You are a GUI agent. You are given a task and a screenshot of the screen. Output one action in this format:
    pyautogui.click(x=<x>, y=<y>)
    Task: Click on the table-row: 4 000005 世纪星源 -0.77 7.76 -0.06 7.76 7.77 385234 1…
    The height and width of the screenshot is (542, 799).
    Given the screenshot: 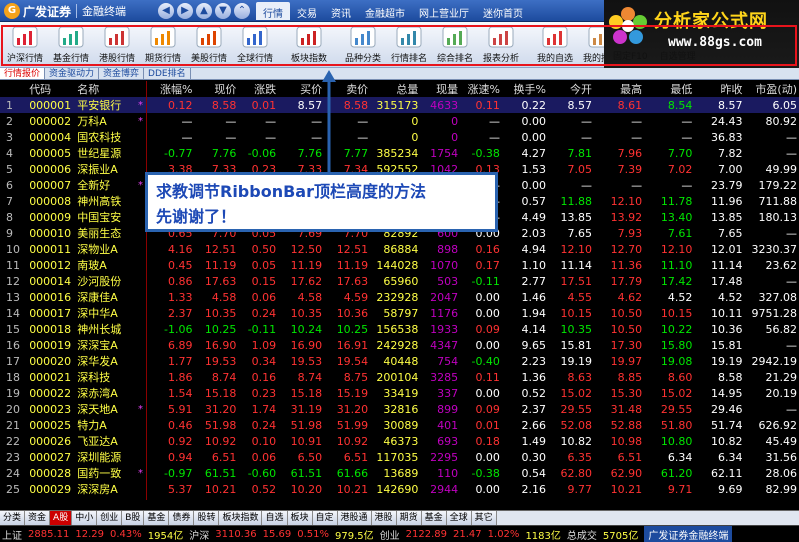 What is the action you would take?
    pyautogui.click(x=399, y=153)
    